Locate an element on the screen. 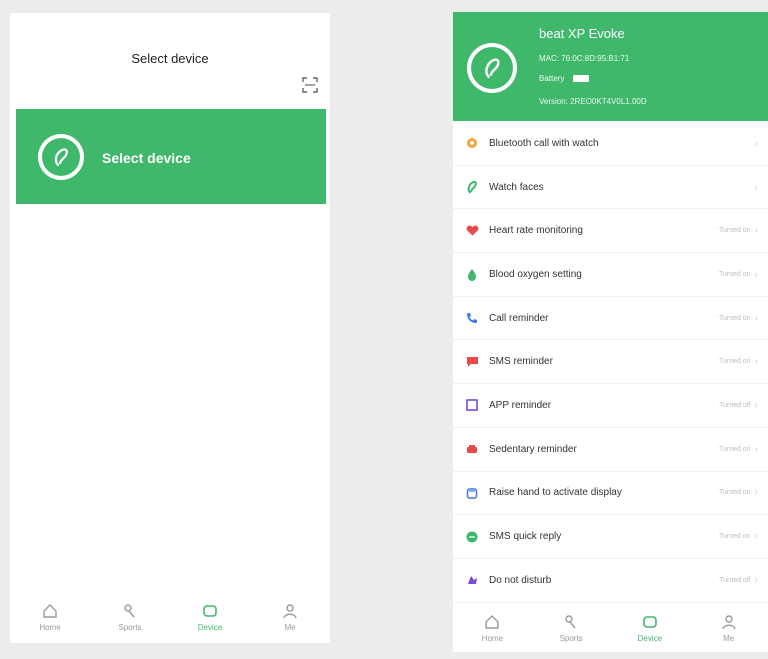 This screenshot has width=768, height=659. sms-icon is located at coordinates (472, 362).